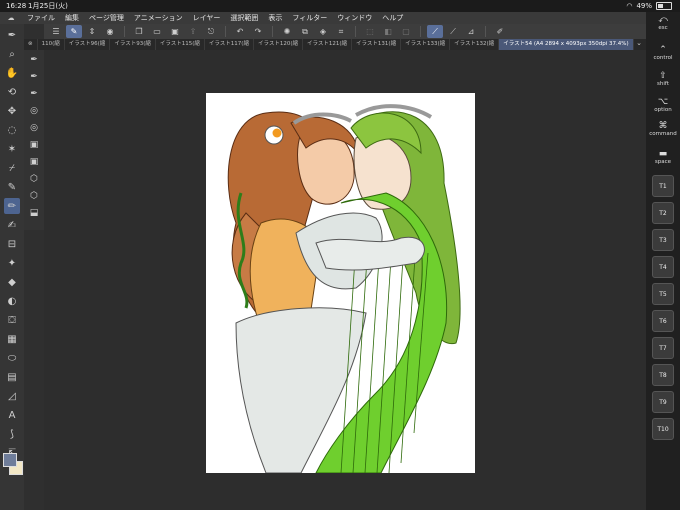  Describe the element at coordinates (275, 18) in the screenshot. I see `menu-view: 表示` at that location.